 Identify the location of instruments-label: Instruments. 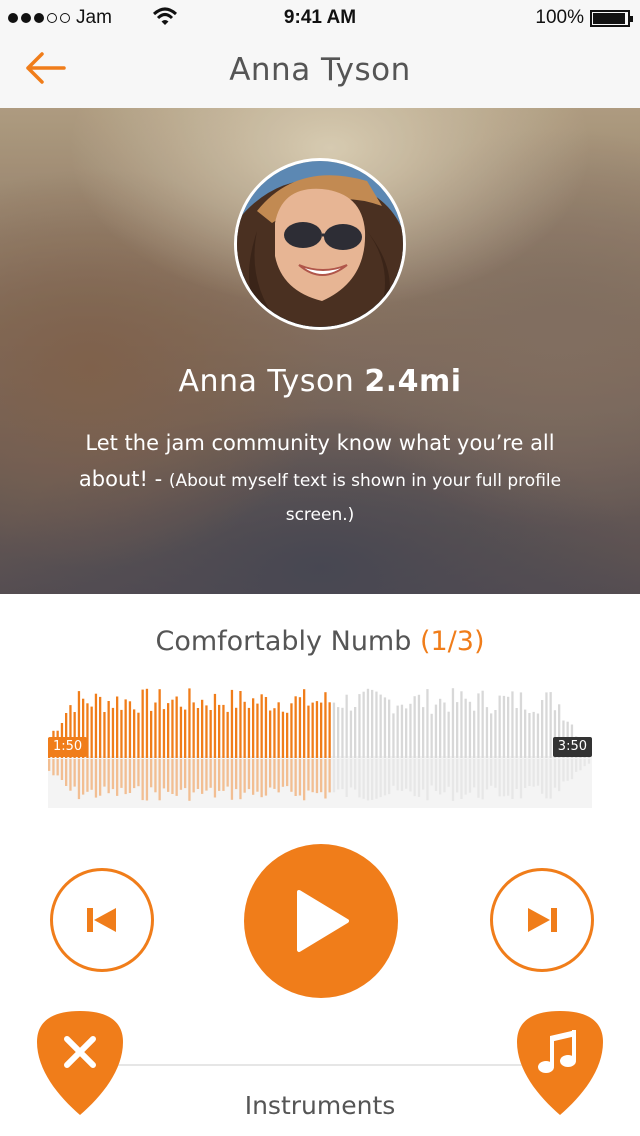
(320, 1105).